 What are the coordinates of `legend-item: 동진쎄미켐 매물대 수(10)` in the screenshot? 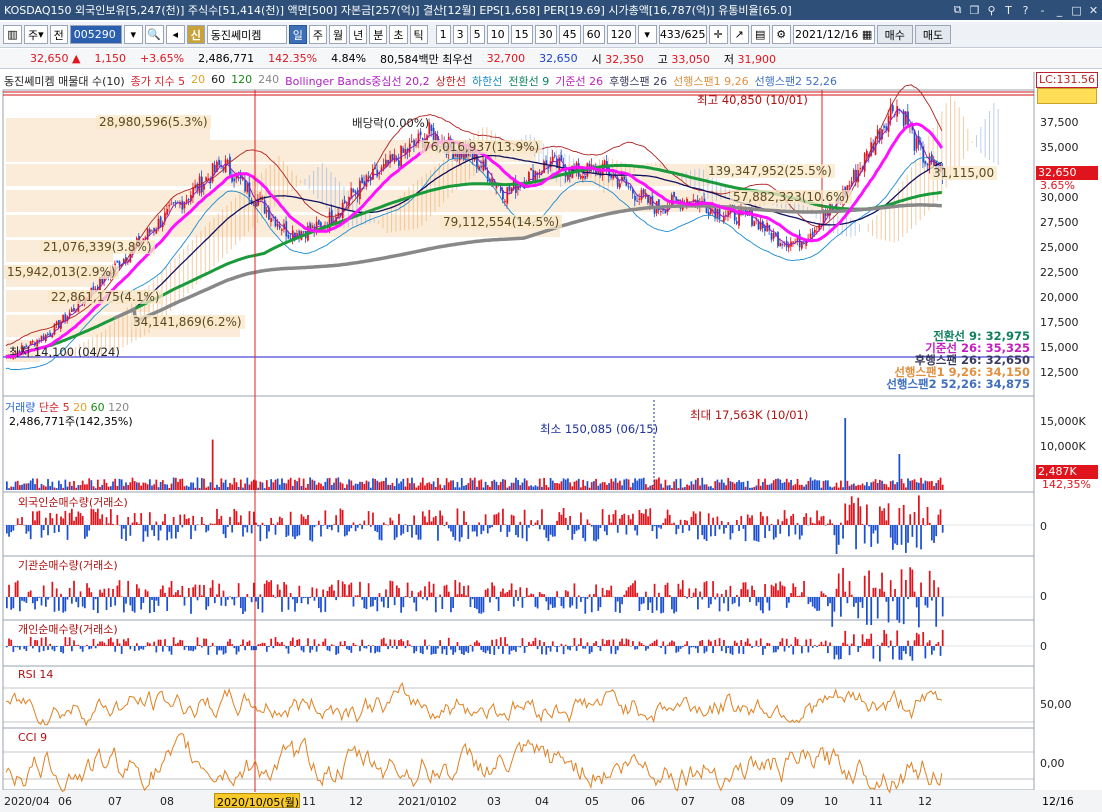 It's located at (64, 81).